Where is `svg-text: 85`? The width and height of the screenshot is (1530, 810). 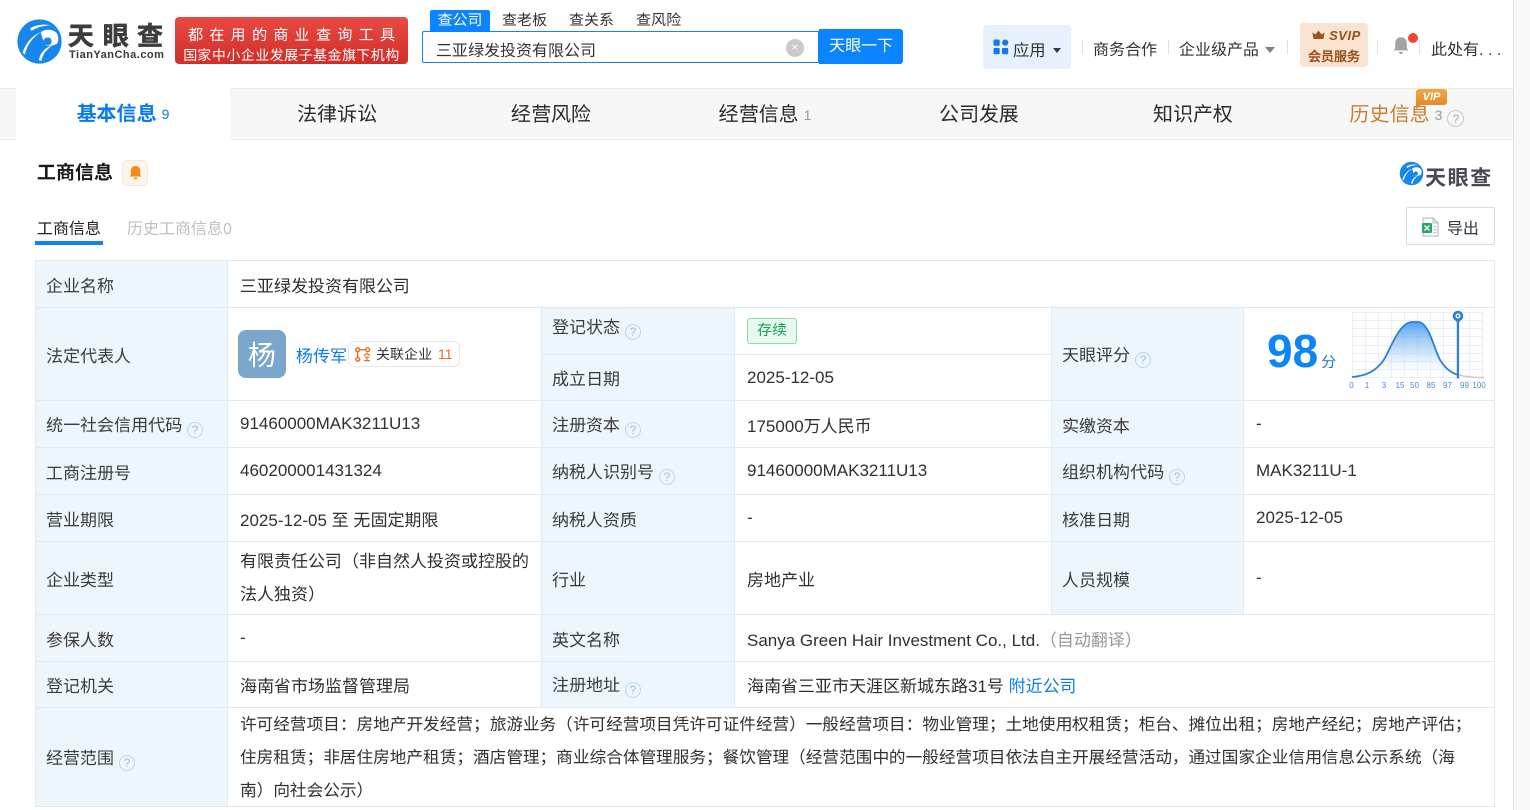 svg-text: 85 is located at coordinates (1431, 385).